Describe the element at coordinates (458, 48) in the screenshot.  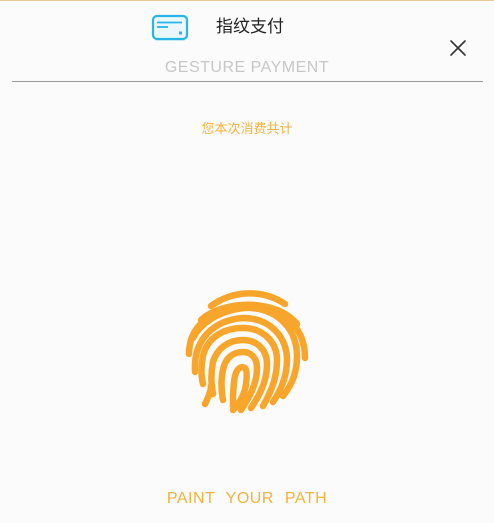
I see `close-icon` at that location.